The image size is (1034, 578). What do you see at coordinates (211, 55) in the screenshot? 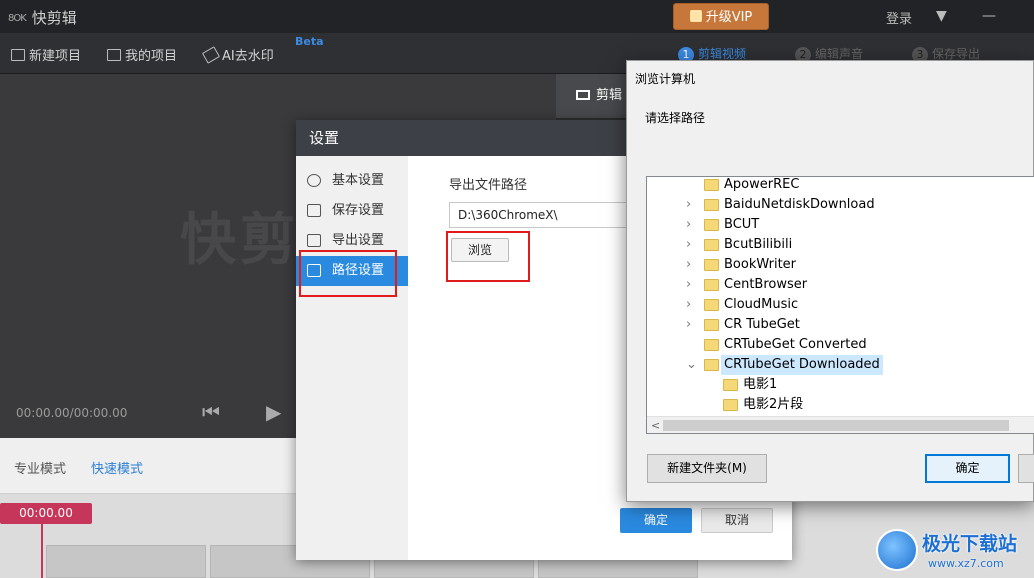
I see `eraser-icon` at bounding box center [211, 55].